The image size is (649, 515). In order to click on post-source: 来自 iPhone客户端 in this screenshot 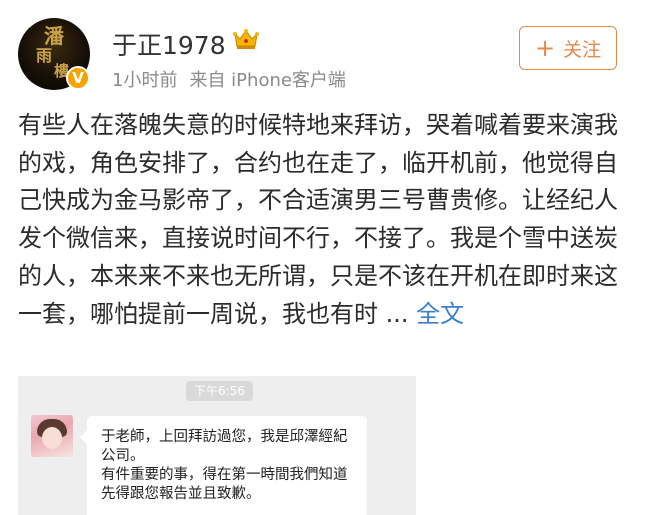, I will do `click(267, 80)`.